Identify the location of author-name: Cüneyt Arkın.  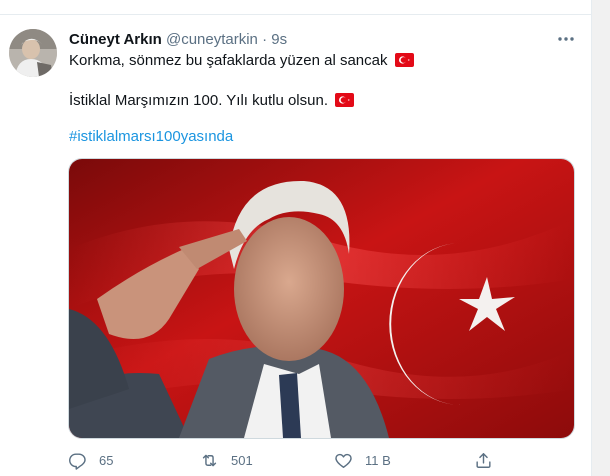
(115, 39).